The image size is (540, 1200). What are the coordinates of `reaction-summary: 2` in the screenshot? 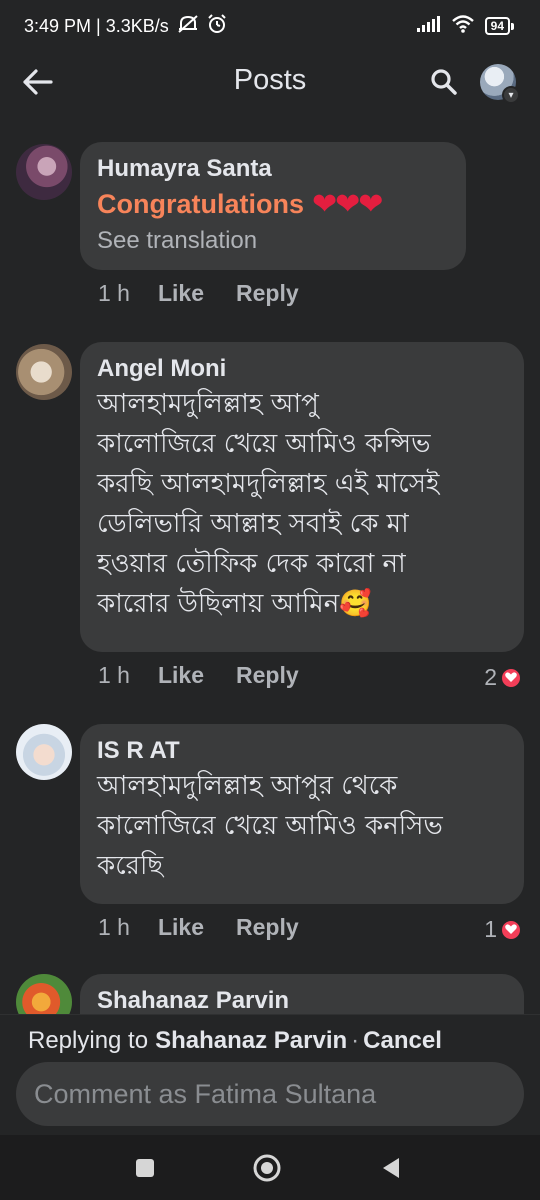 It's located at (503, 677).